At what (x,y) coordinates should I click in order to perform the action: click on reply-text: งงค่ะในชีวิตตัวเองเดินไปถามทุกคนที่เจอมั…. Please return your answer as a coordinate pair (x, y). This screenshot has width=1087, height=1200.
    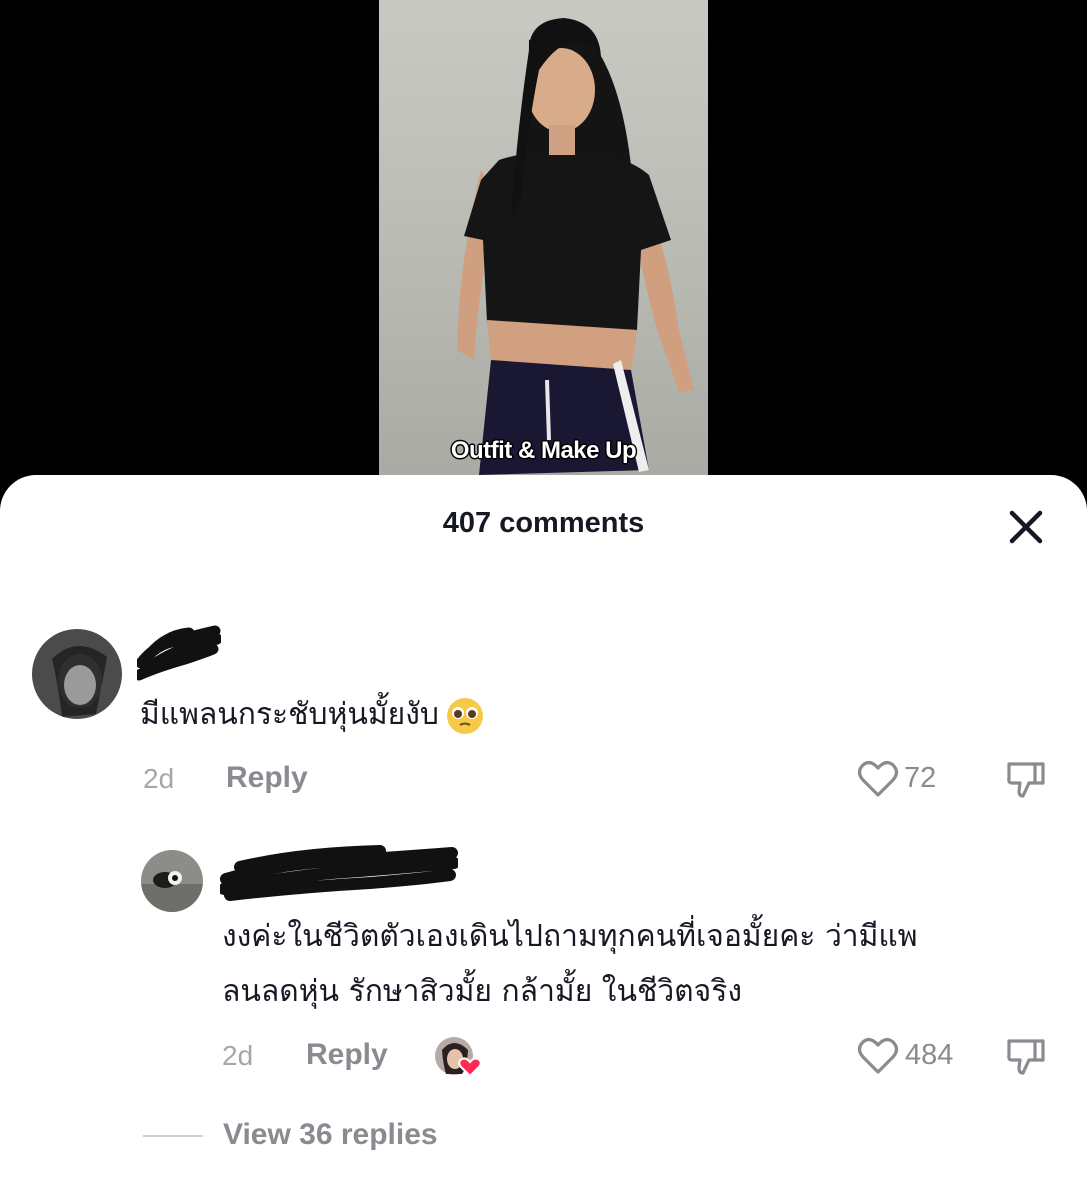
    Looking at the image, I should click on (570, 964).